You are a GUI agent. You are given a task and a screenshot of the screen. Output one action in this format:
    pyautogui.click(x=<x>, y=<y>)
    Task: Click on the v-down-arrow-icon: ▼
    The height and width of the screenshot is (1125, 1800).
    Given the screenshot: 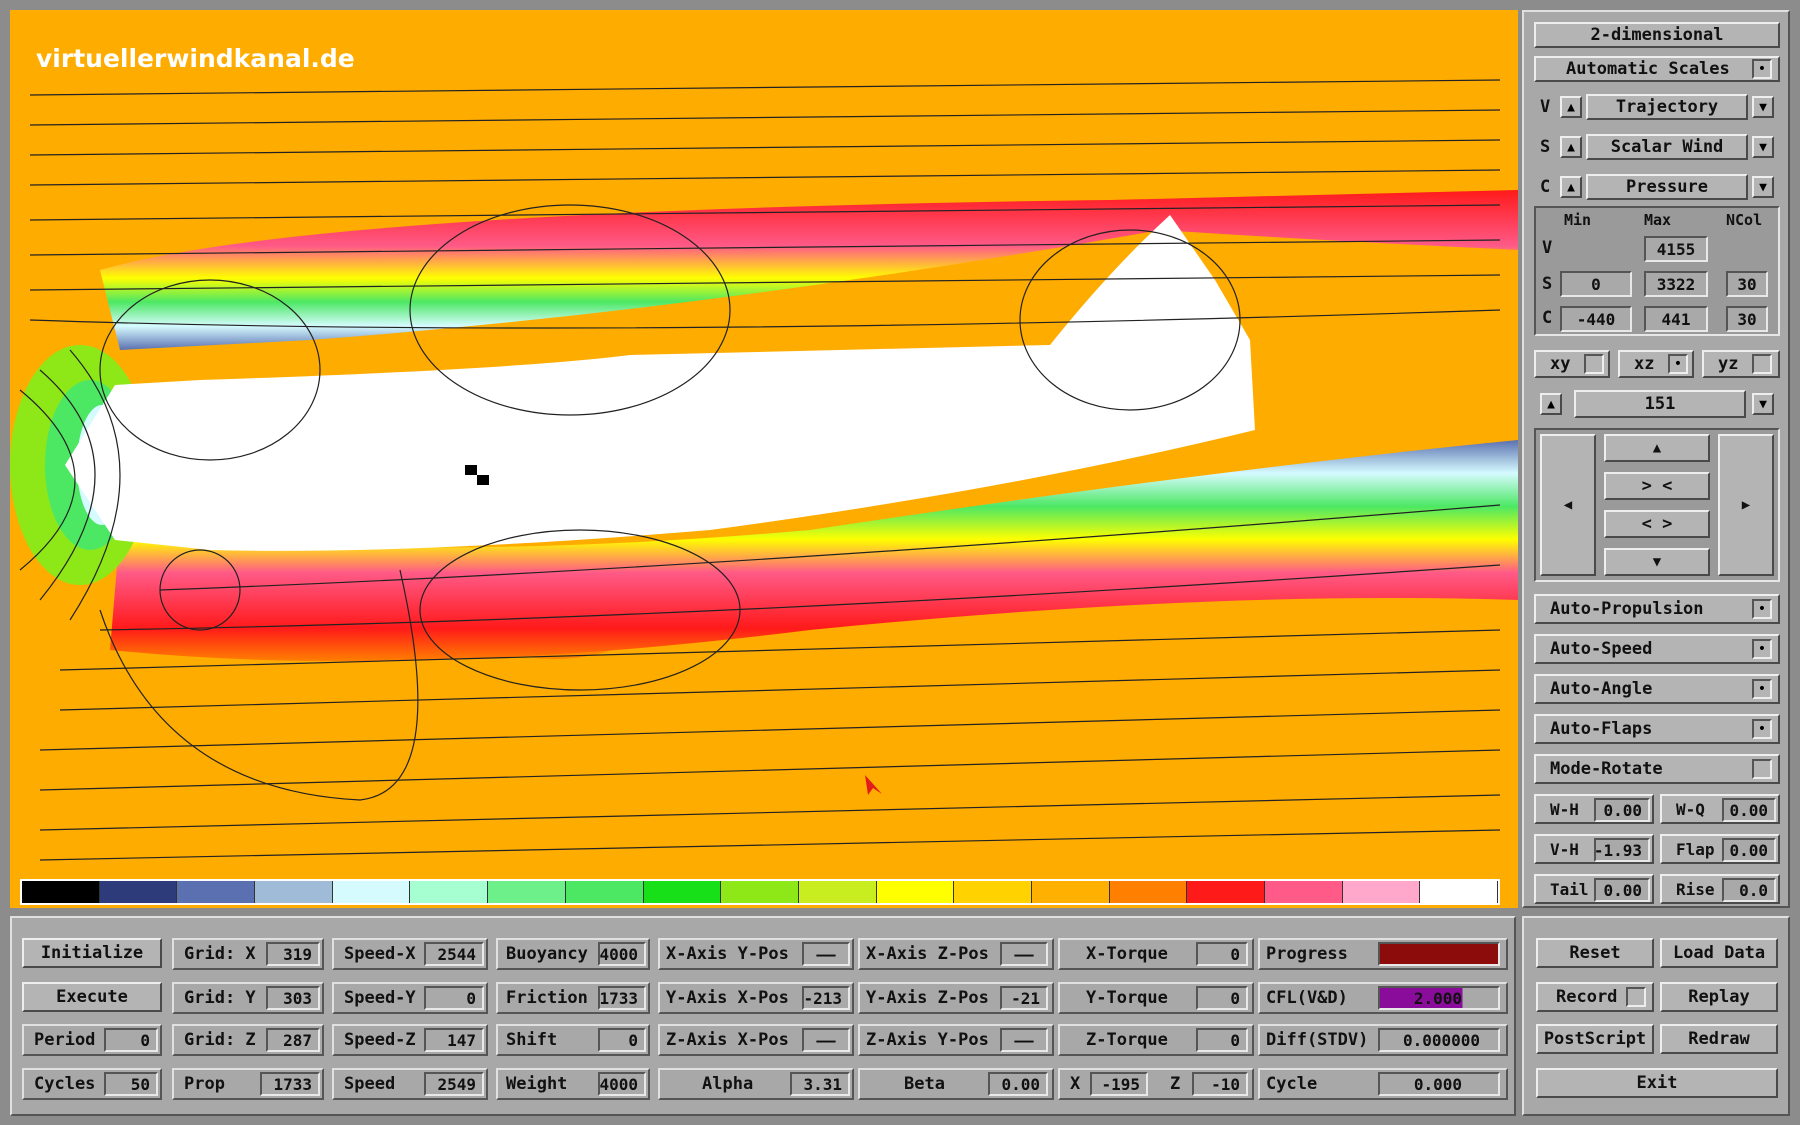 What is the action you would take?
    pyautogui.click(x=1763, y=107)
    